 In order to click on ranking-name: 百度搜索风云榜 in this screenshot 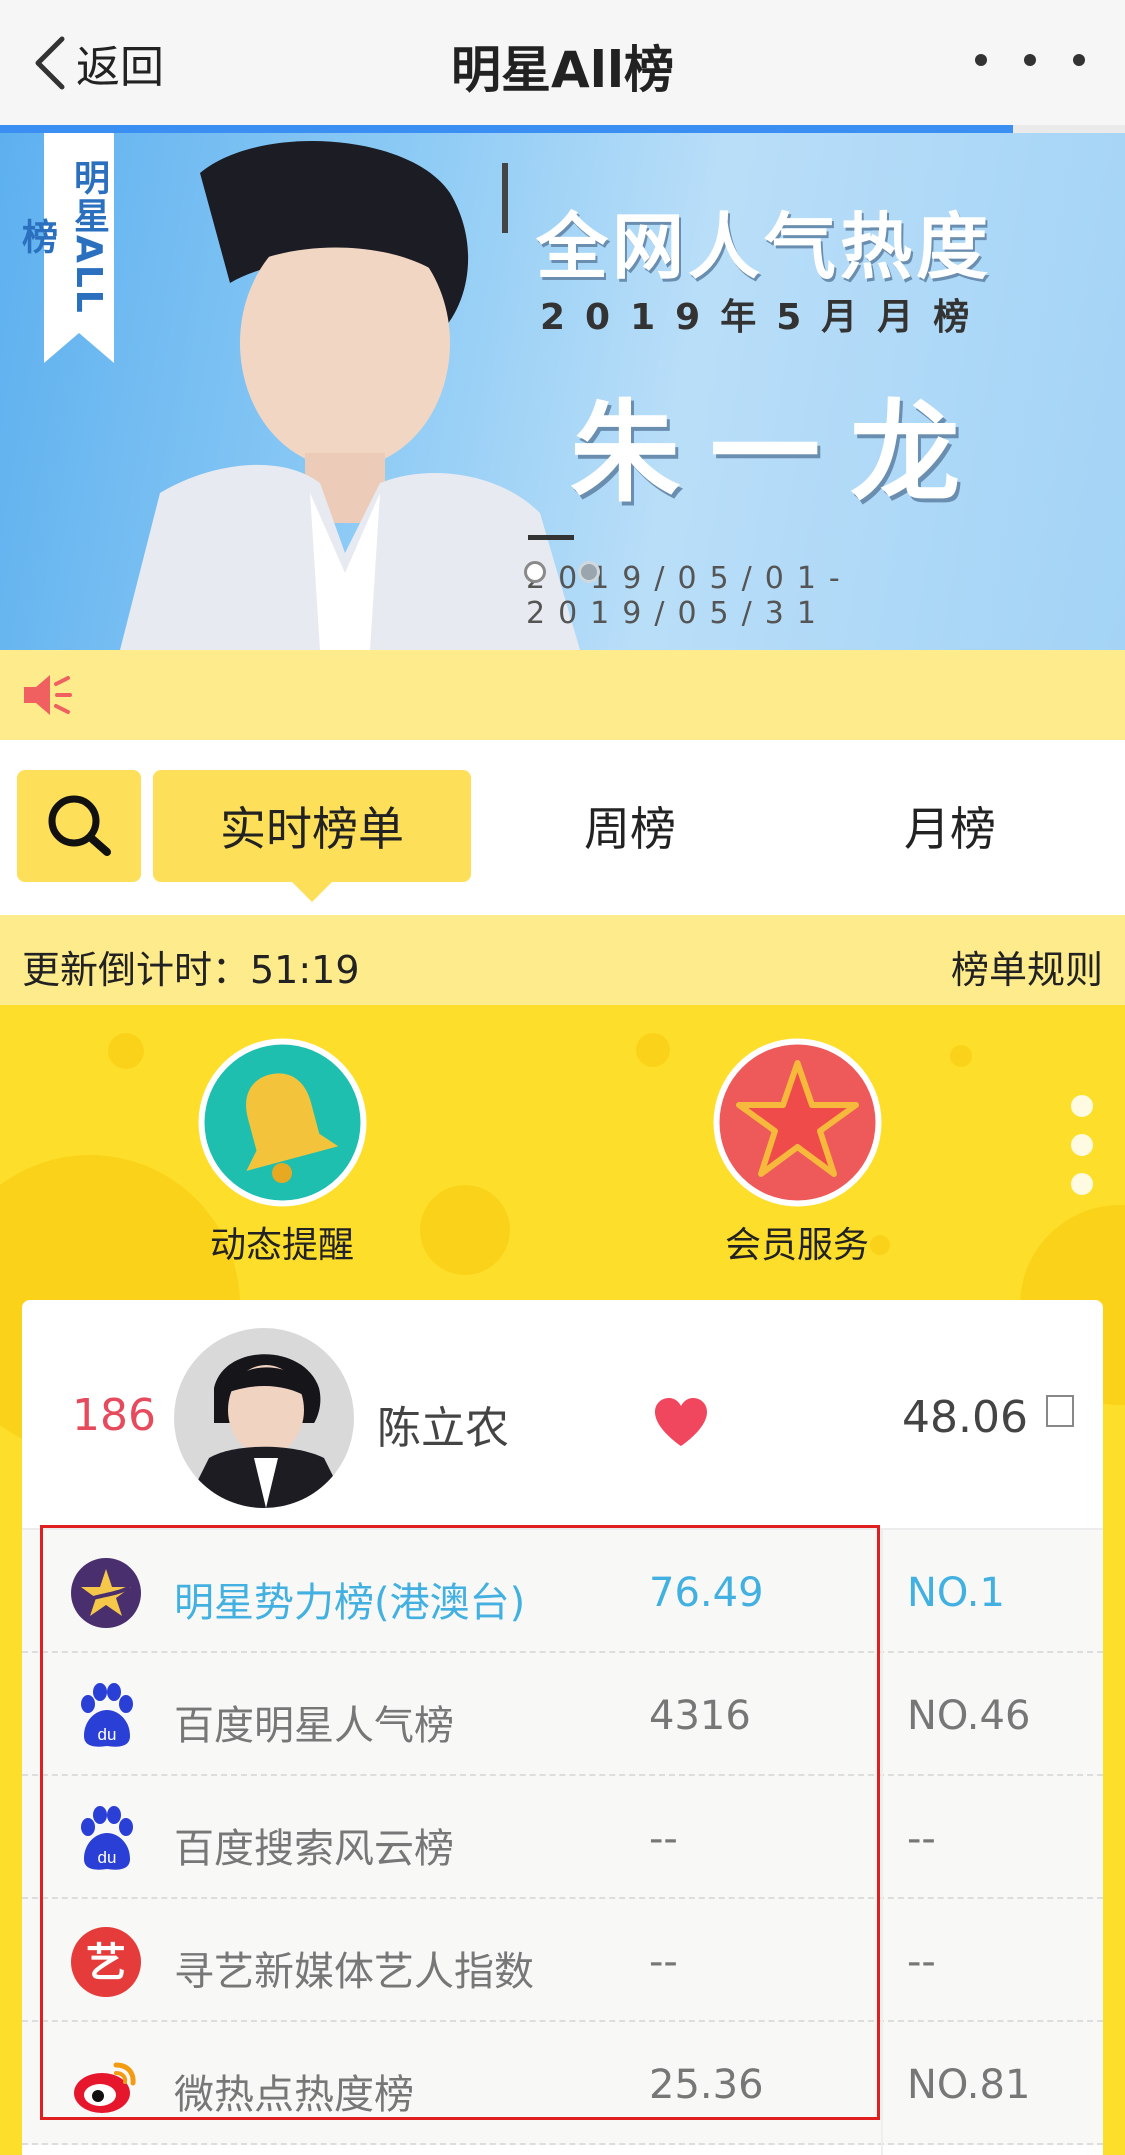, I will do `click(314, 1849)`.